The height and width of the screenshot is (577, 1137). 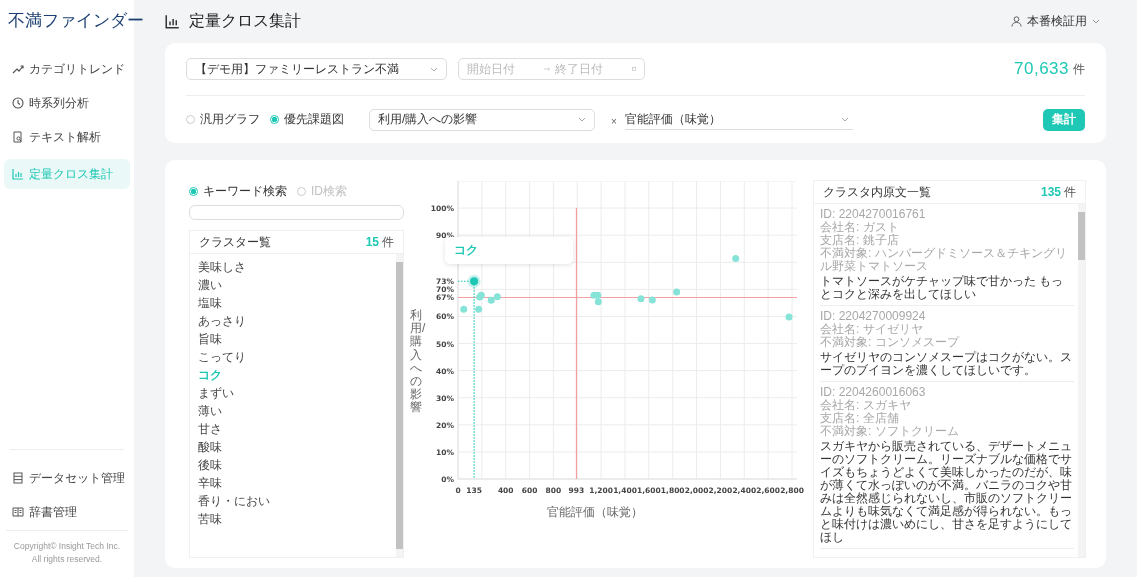 What do you see at coordinates (551, 69) in the screenshot?
I see `date-range-picker: 開始日付 終了日付` at bounding box center [551, 69].